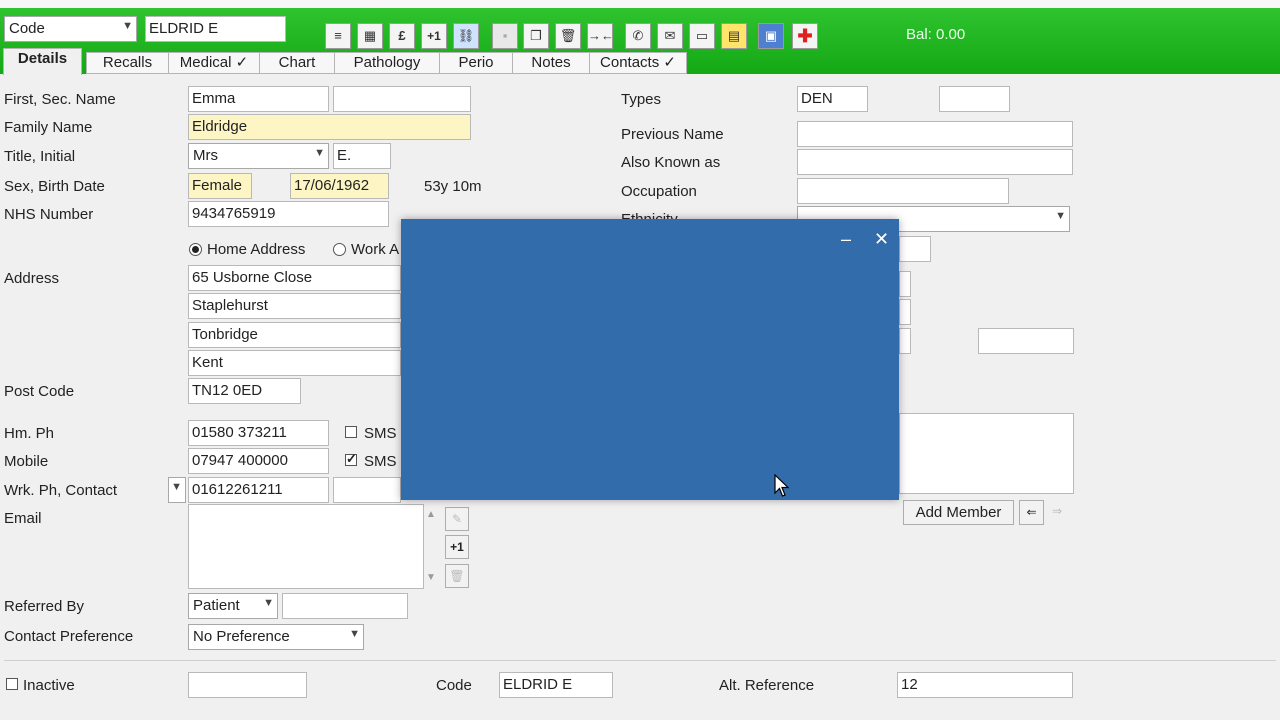 This screenshot has width=1280, height=720. Describe the element at coordinates (466, 36) in the screenshot. I see `link-icon: ⛓` at that location.